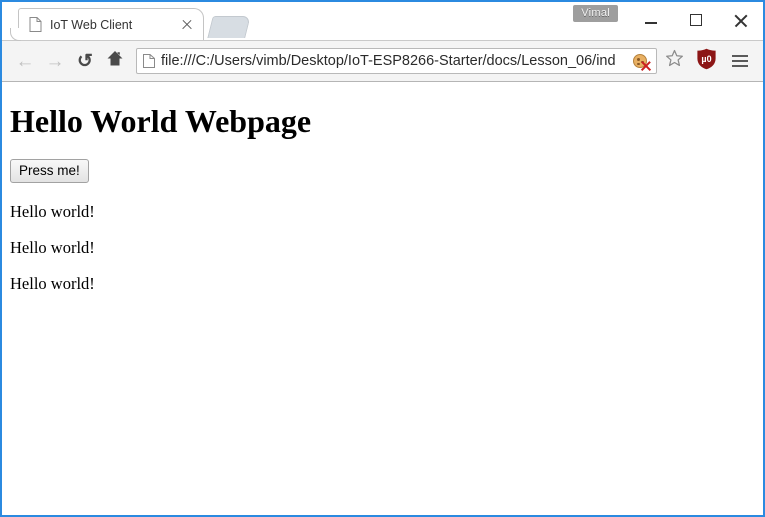 The width and height of the screenshot is (765, 517). What do you see at coordinates (49, 171) in the screenshot?
I see `press-me-button: Press me!` at bounding box center [49, 171].